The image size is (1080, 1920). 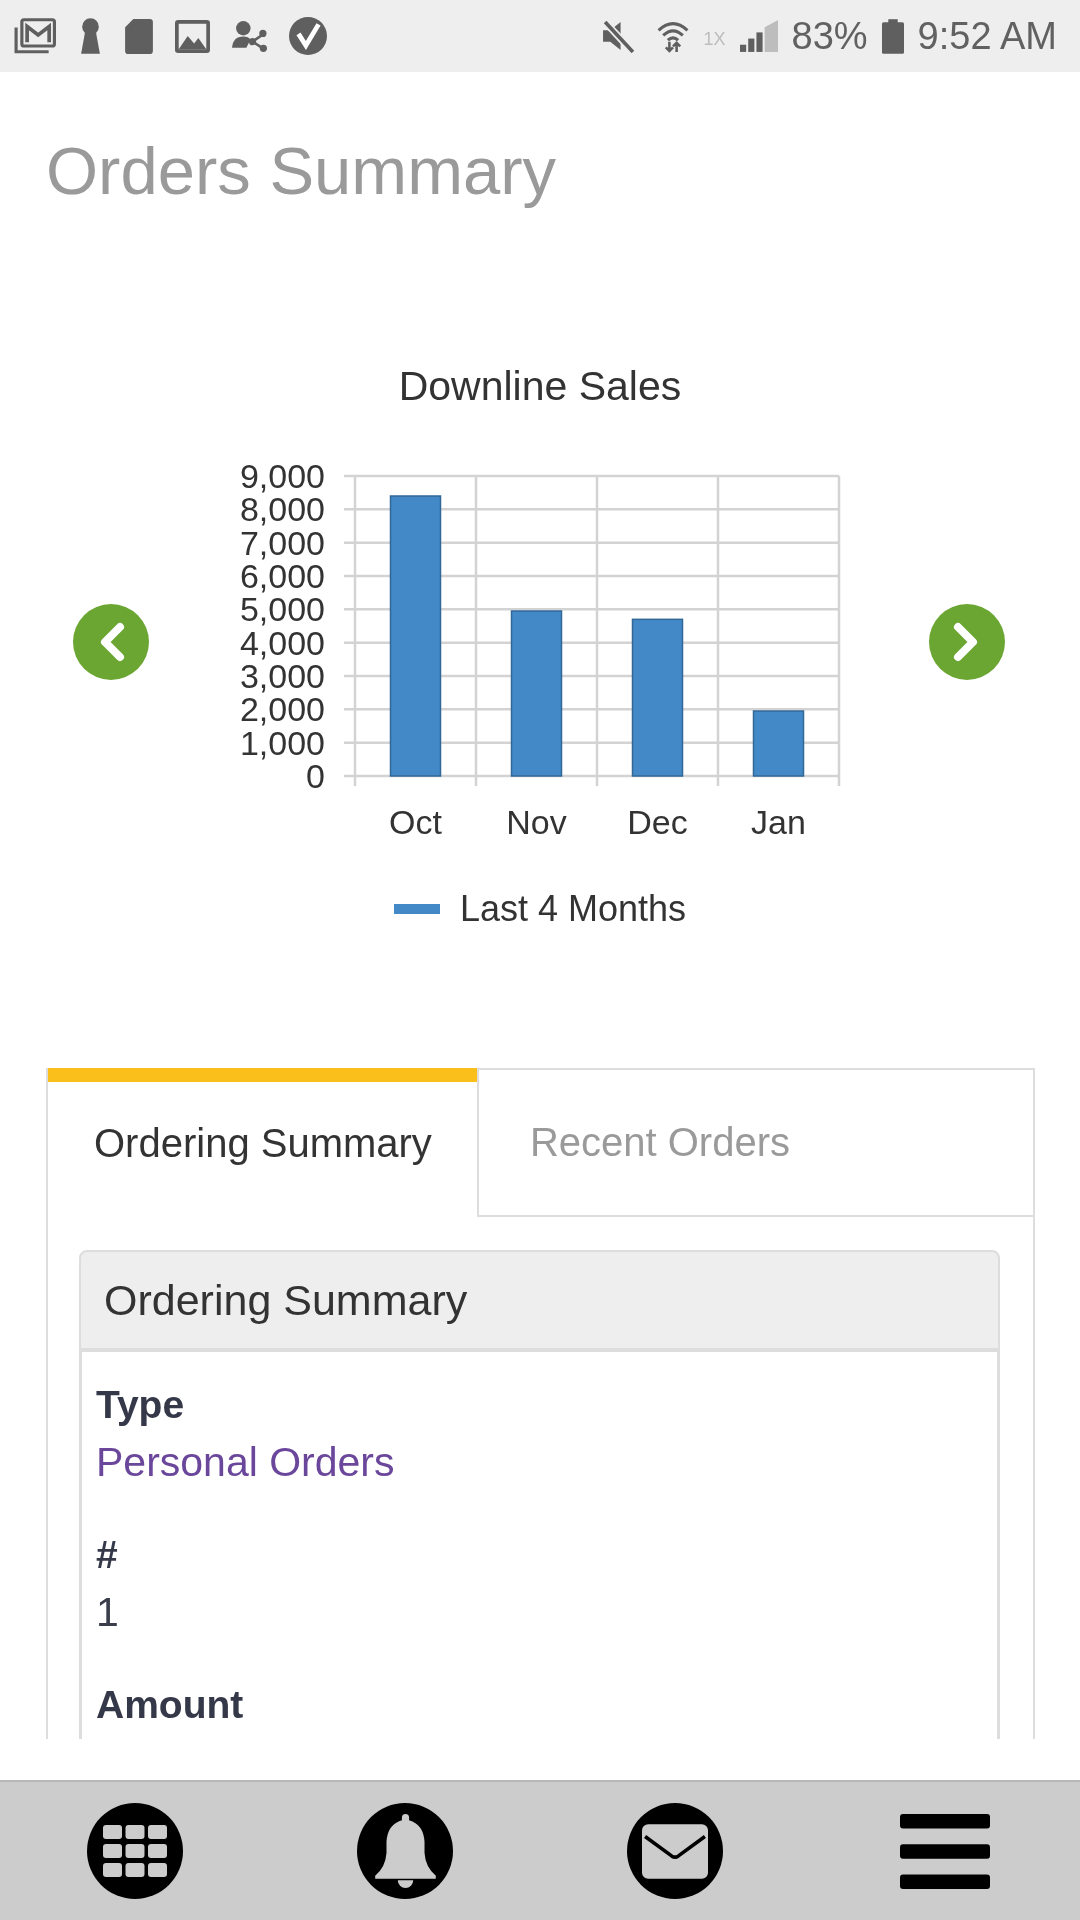 I want to click on field-value: 1, so click(x=107, y=1612).